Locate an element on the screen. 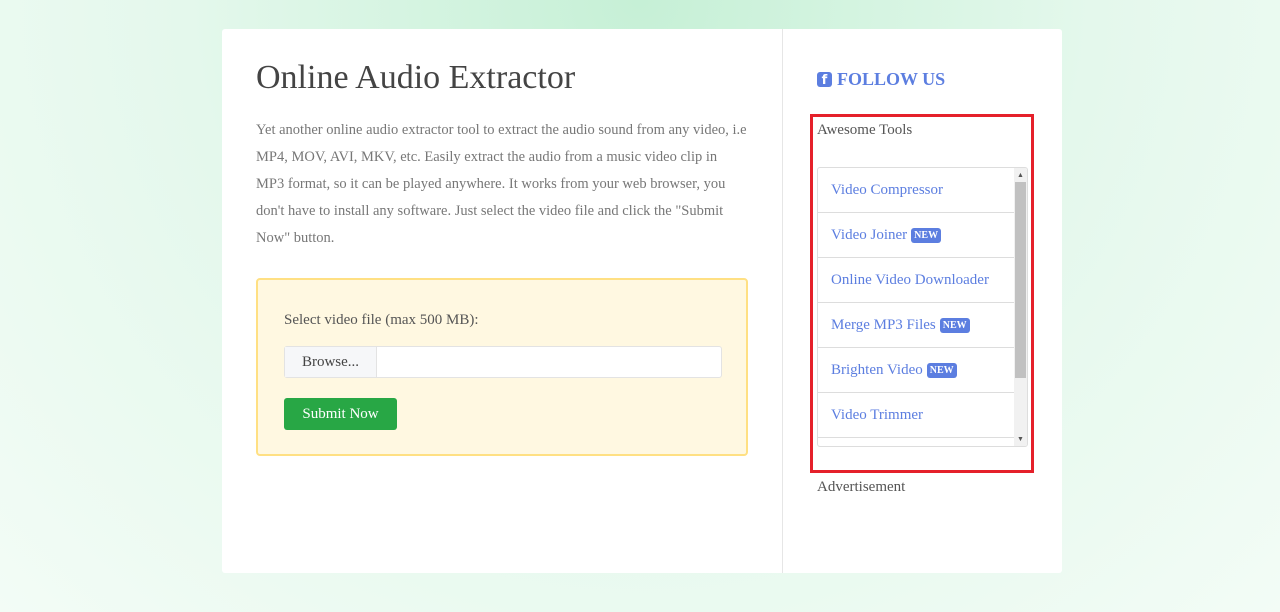  tool-link: Video Joiner NEW is located at coordinates (916, 235).